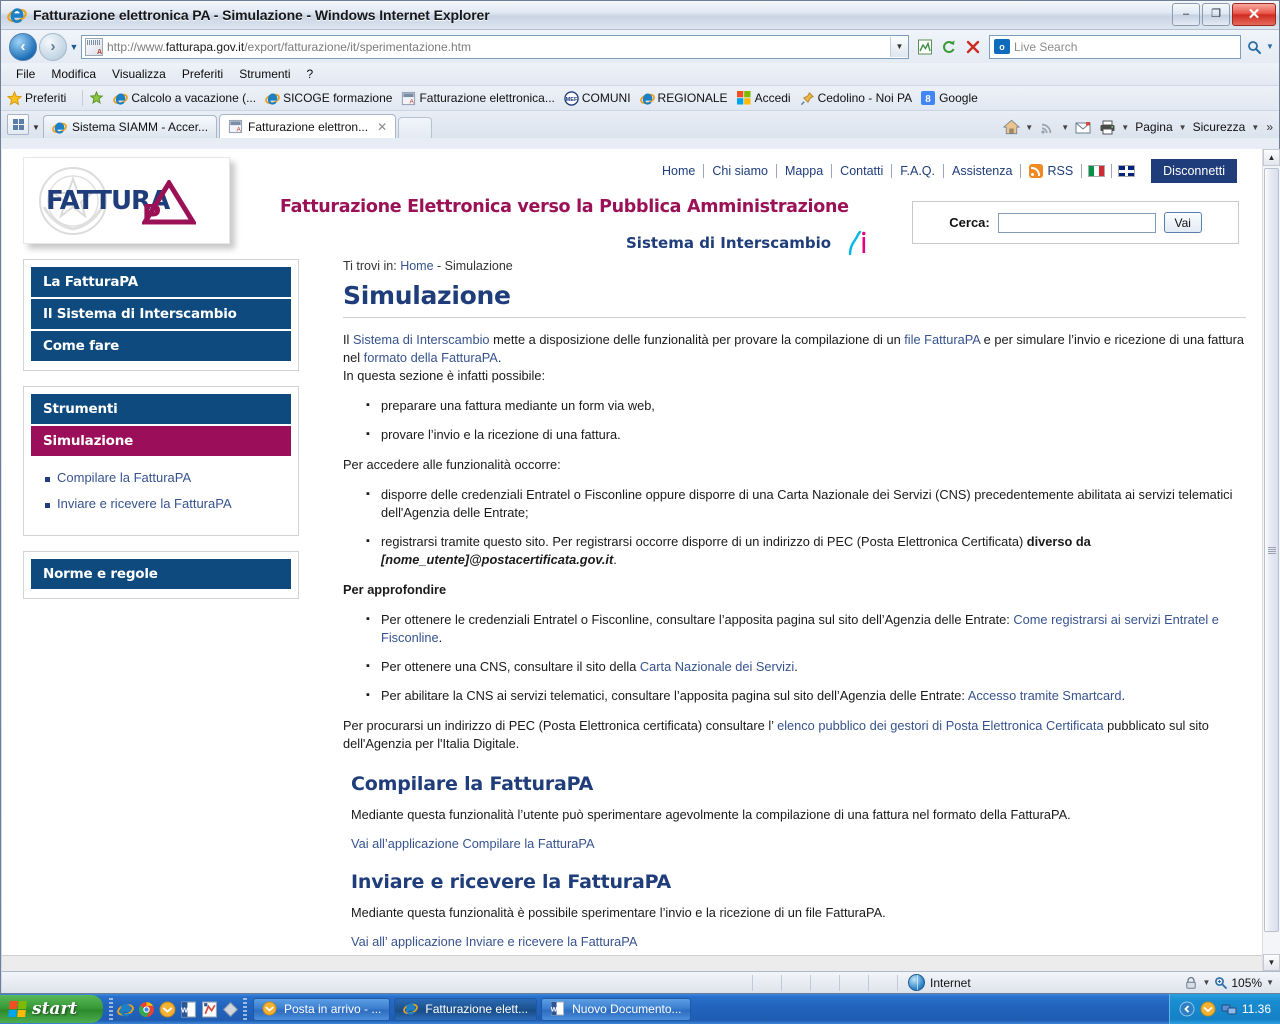 This screenshot has height=1024, width=1280. I want to click on topnav-home: Home, so click(678, 171).